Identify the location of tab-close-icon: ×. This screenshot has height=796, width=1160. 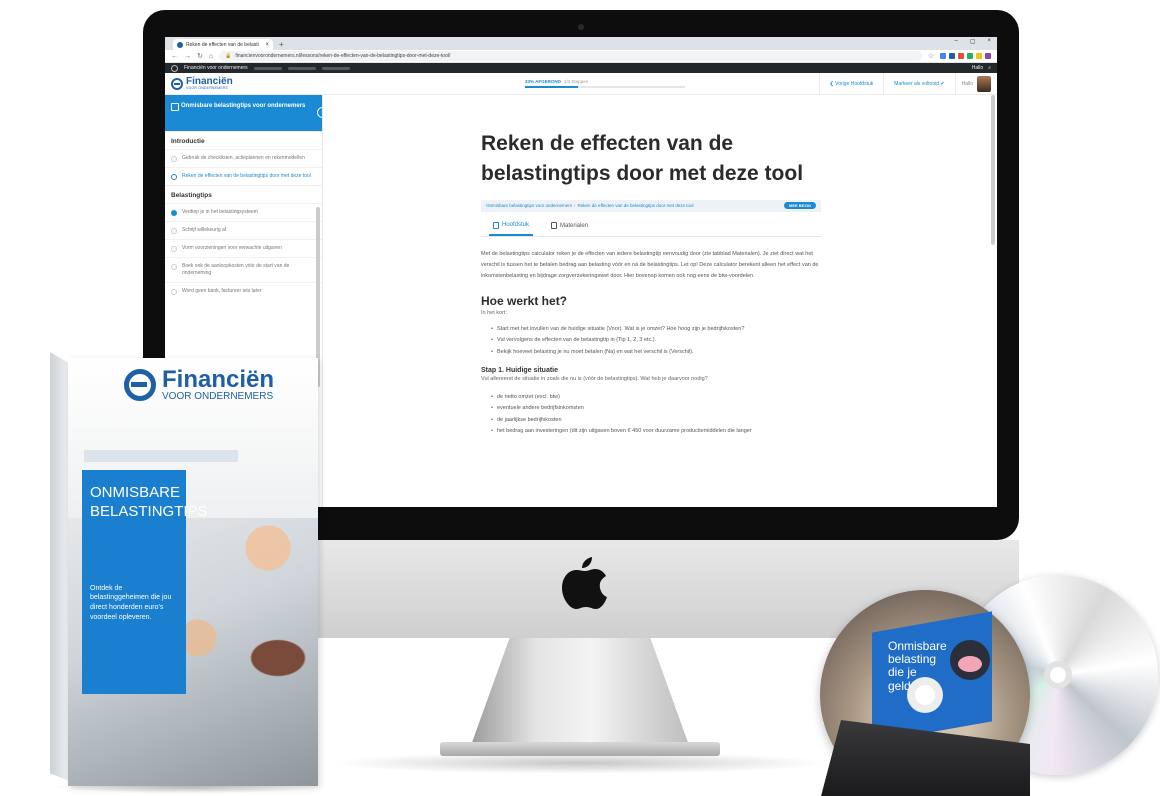
(267, 45).